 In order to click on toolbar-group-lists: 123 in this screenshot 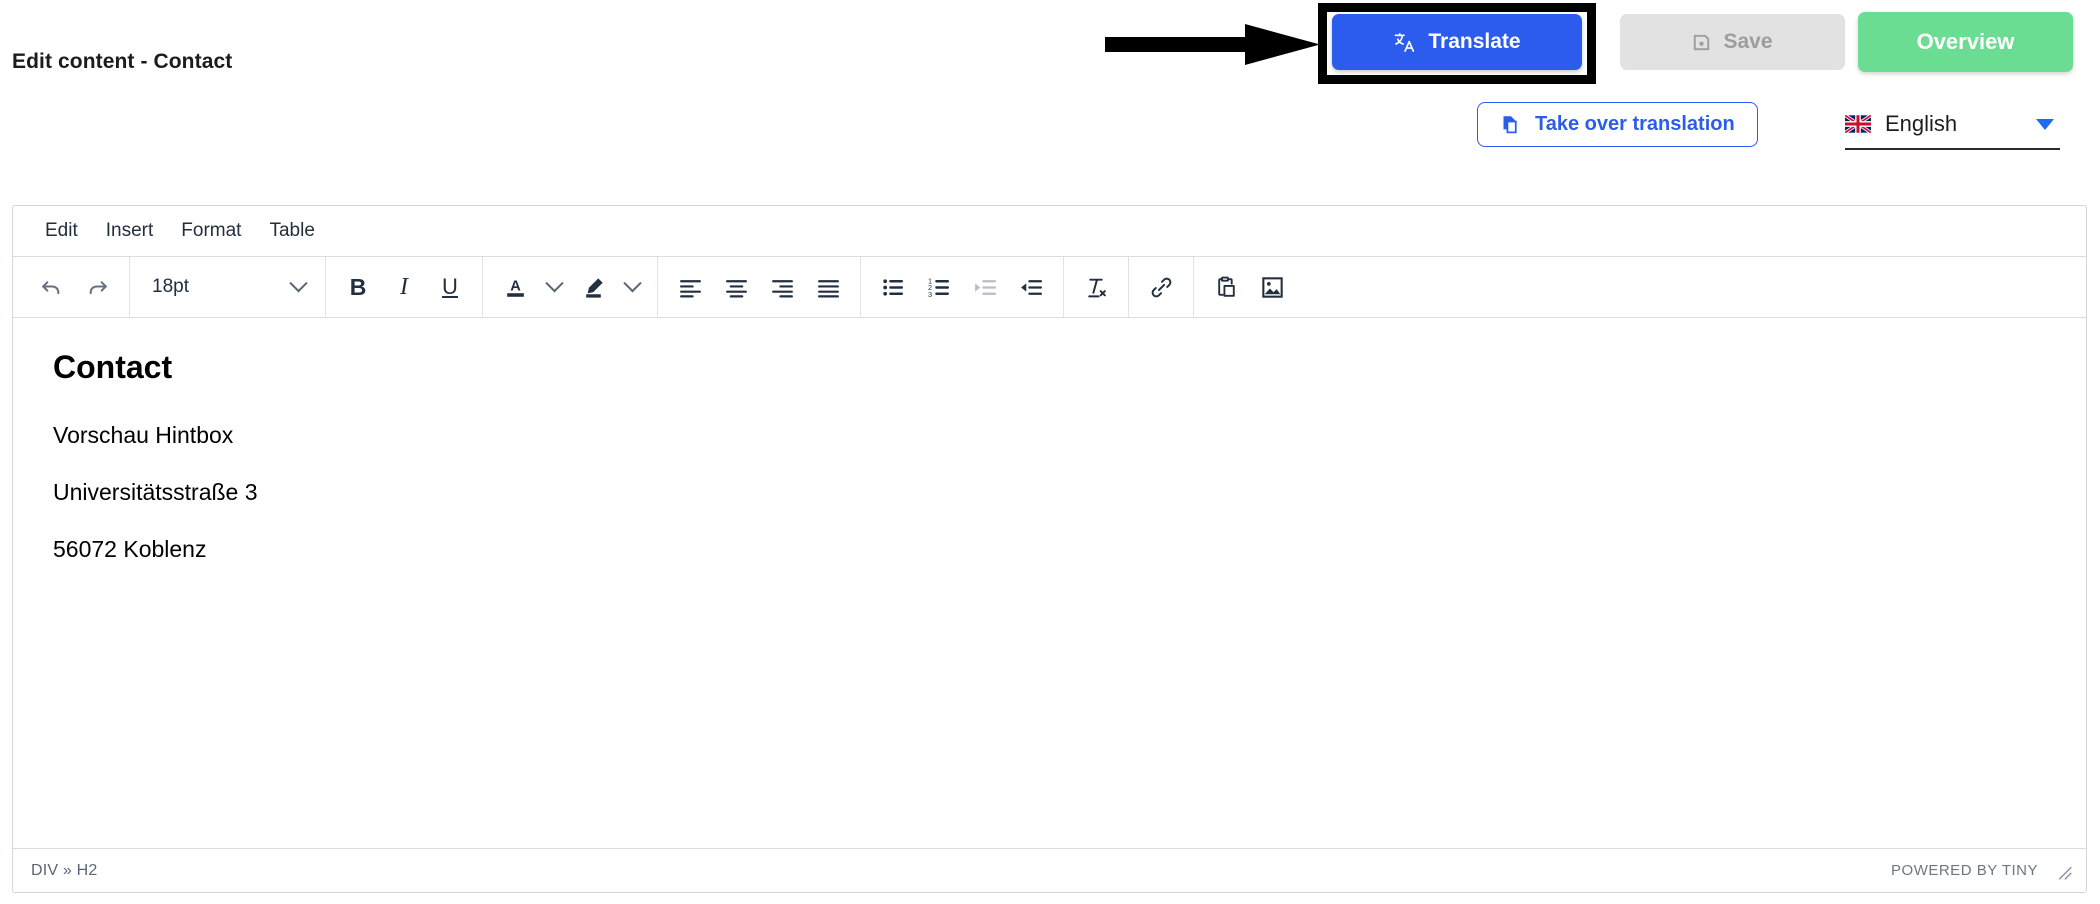, I will do `click(962, 287)`.